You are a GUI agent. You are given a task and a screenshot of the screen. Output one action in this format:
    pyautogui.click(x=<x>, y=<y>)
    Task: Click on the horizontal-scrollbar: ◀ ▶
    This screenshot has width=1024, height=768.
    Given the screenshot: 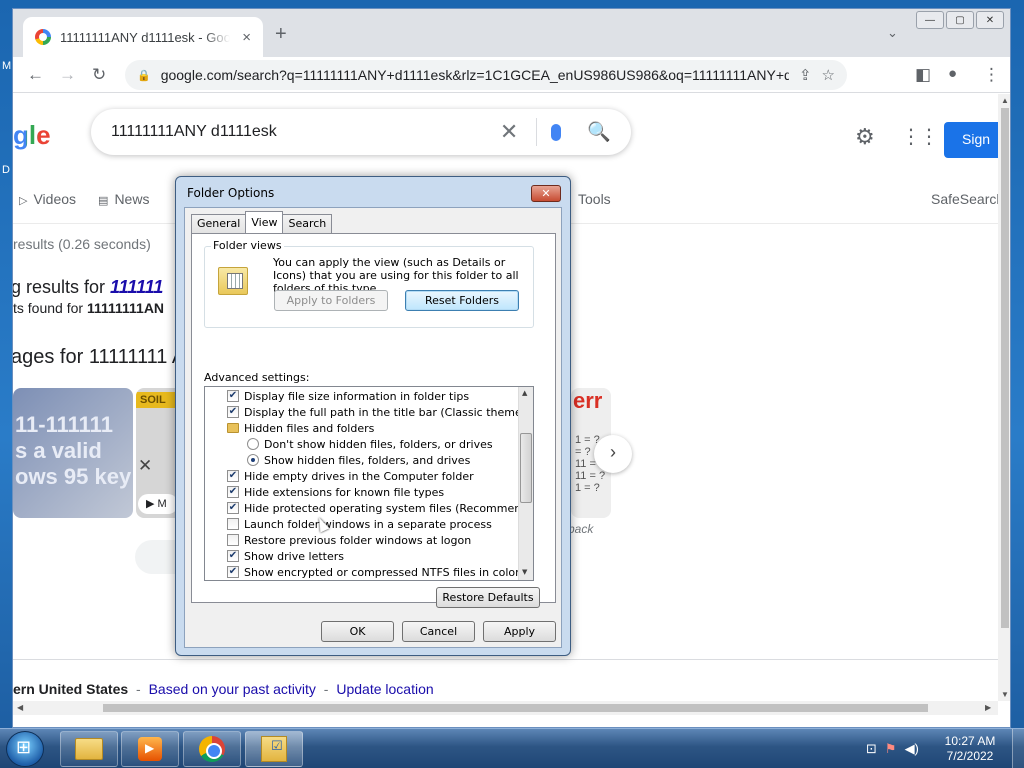 What is the action you would take?
    pyautogui.click(x=505, y=708)
    